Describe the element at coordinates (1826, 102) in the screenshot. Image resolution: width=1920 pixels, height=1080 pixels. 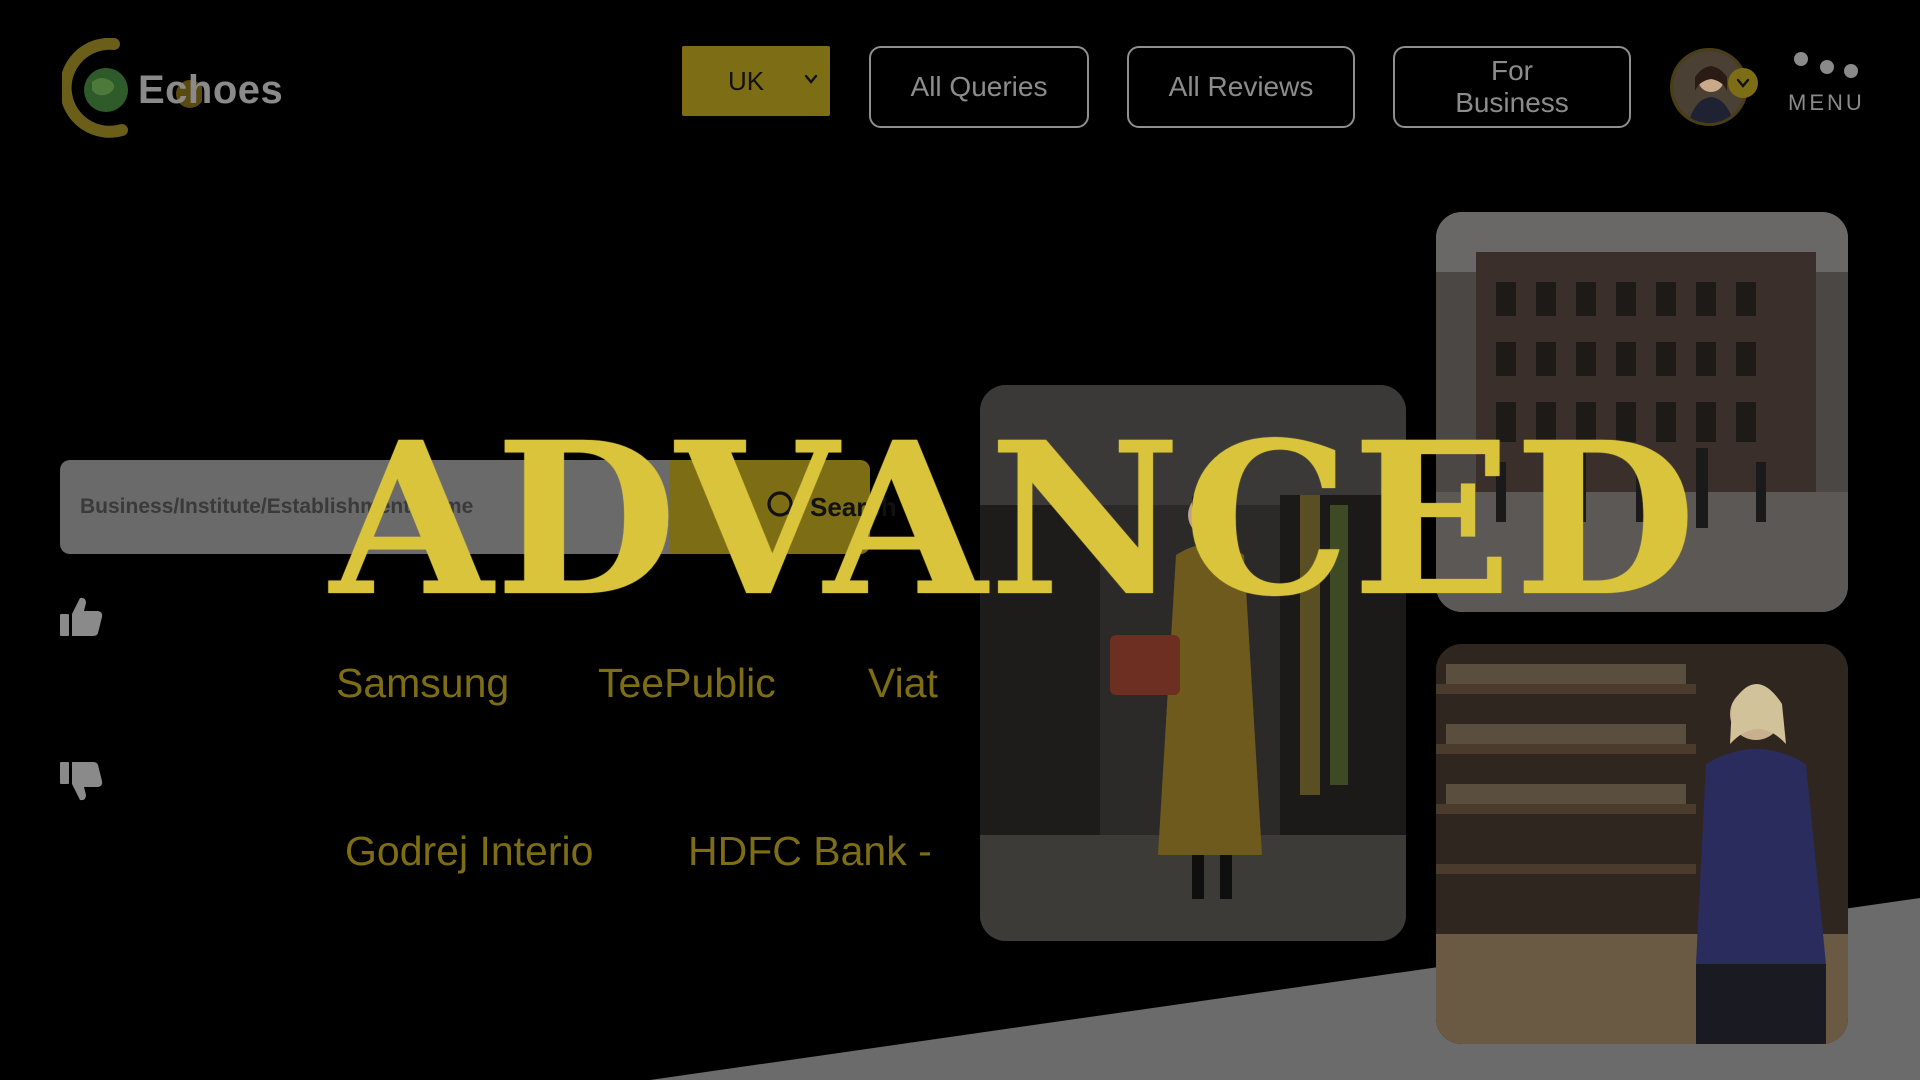
I see `menu-label: MENU` at that location.